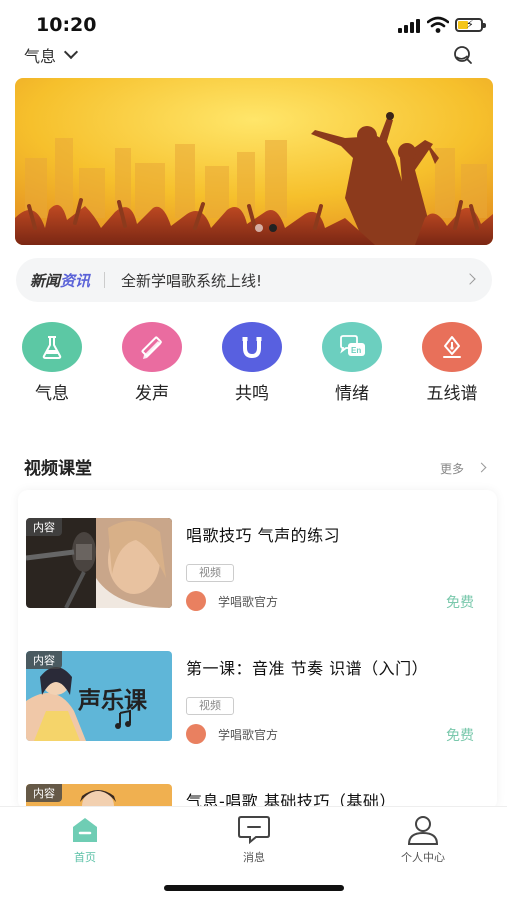 This screenshot has height=900, width=507. I want to click on course-title: 第一课：音准 节奏 识谱（入门）, so click(307, 668).